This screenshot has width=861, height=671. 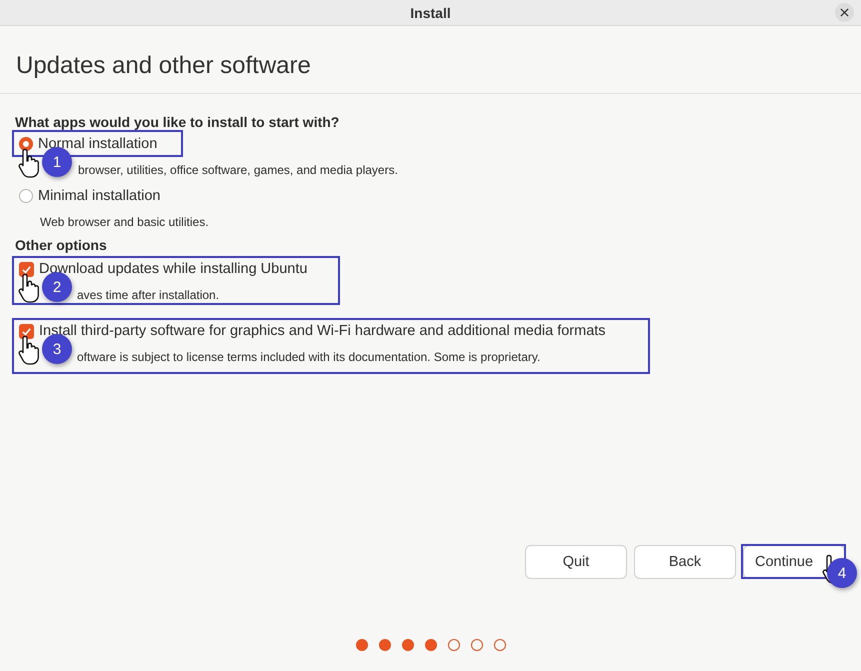 I want to click on option-description: browser, utilities, office software, games, and media players., so click(x=238, y=170).